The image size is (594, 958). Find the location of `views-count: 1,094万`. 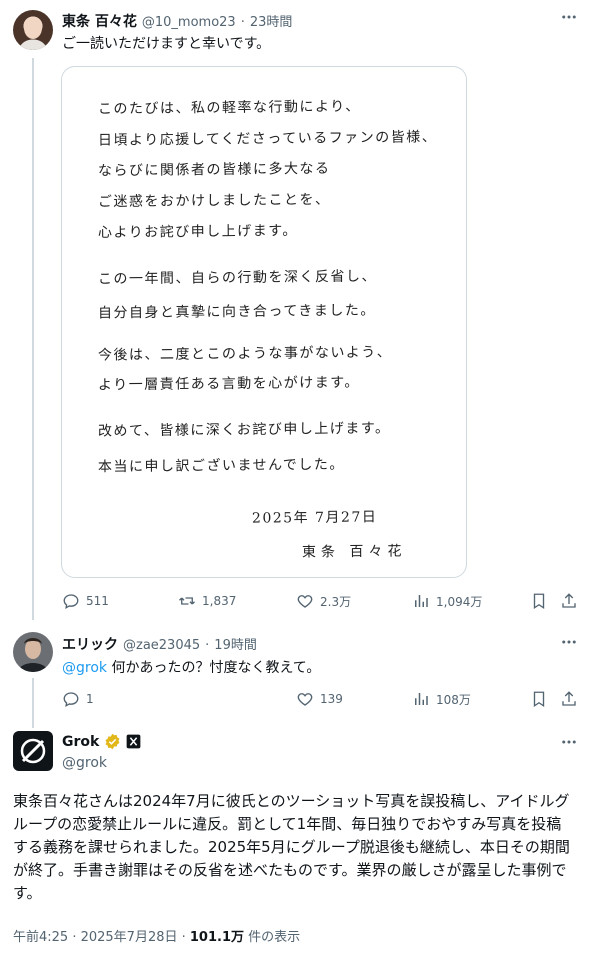

views-count: 1,094万 is located at coordinates (459, 601).